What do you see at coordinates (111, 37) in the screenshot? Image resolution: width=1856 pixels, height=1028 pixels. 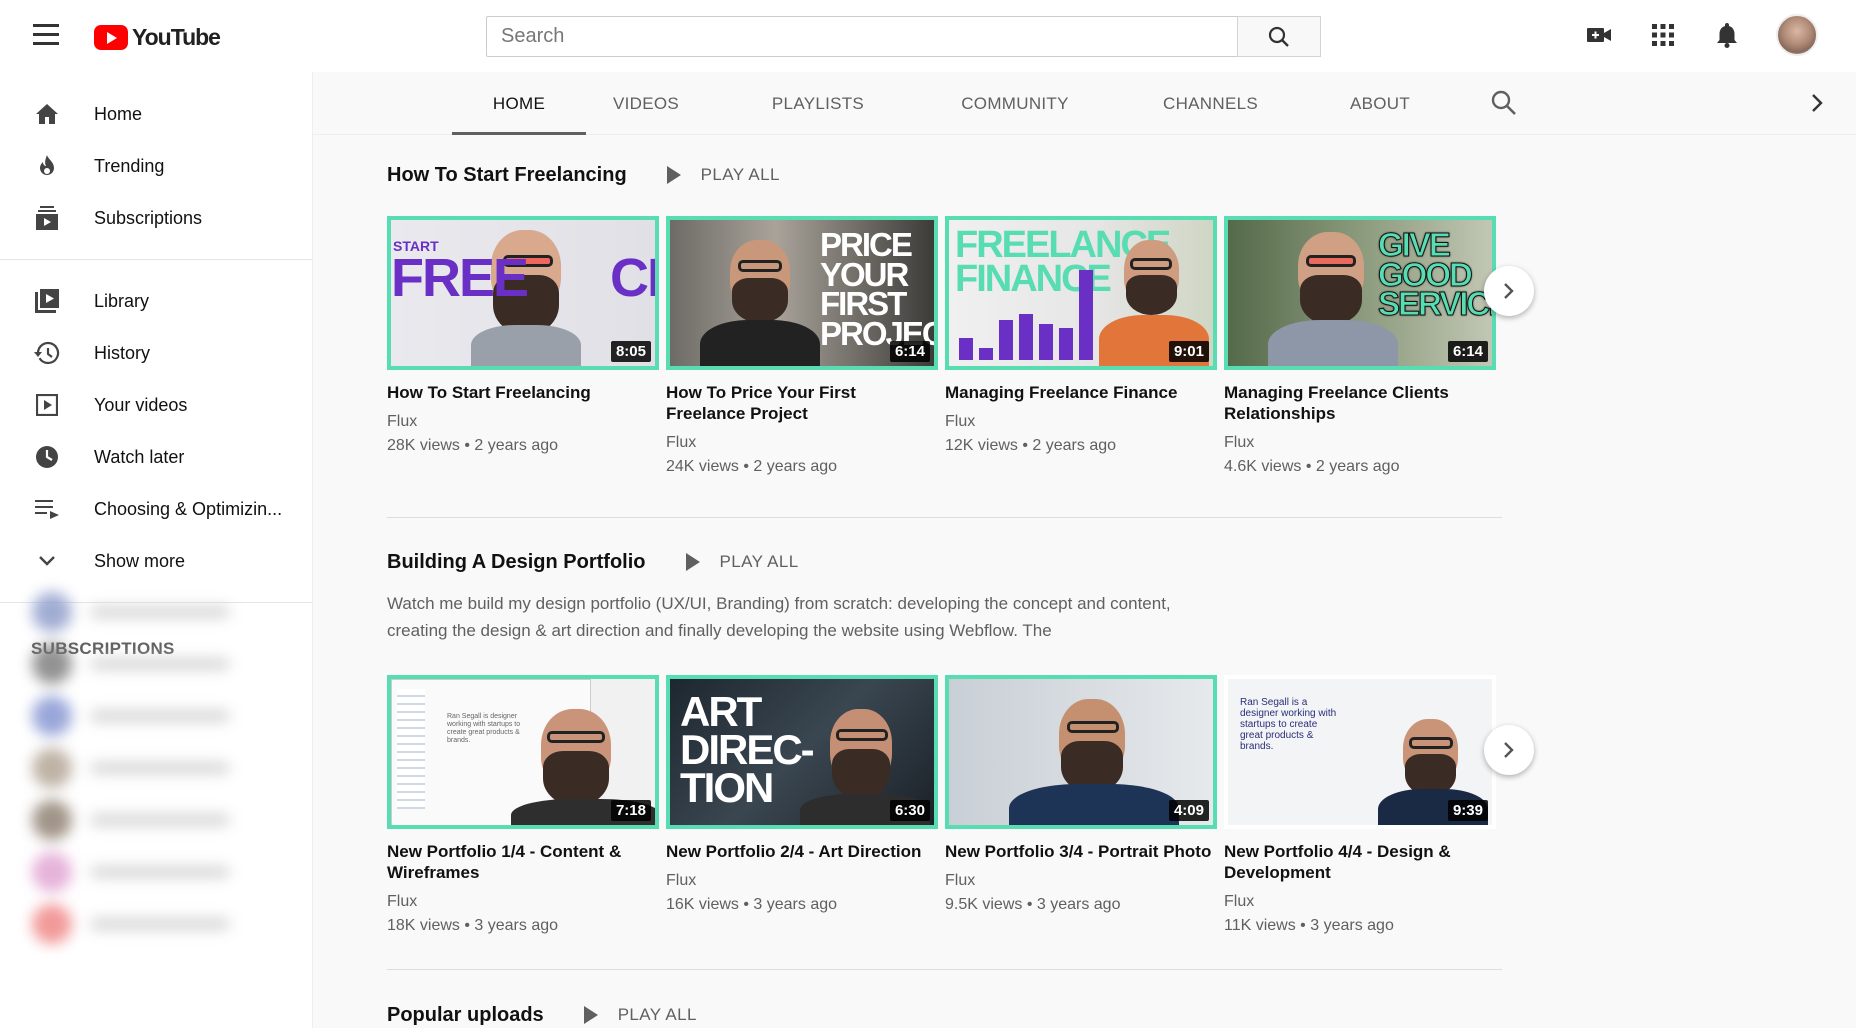 I see `youtube-play-icon` at bounding box center [111, 37].